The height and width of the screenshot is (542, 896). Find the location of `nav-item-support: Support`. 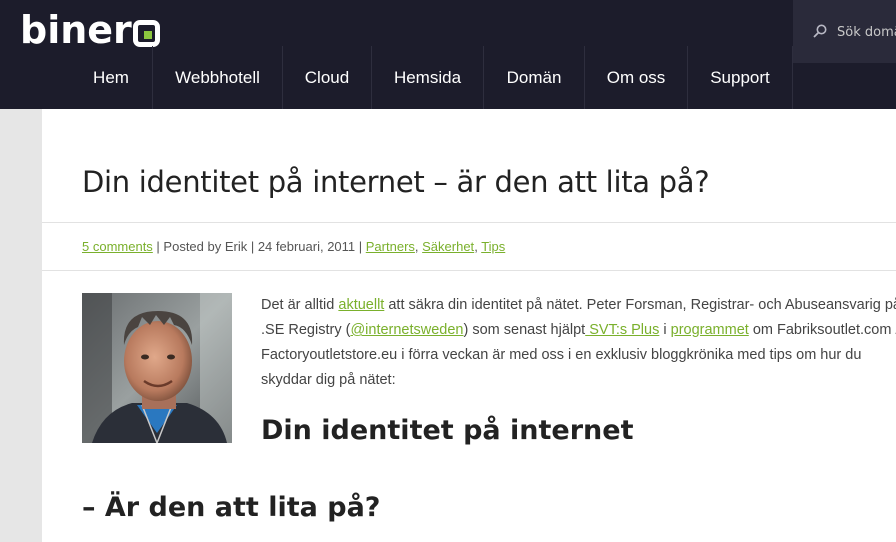

nav-item-support: Support is located at coordinates (740, 77).